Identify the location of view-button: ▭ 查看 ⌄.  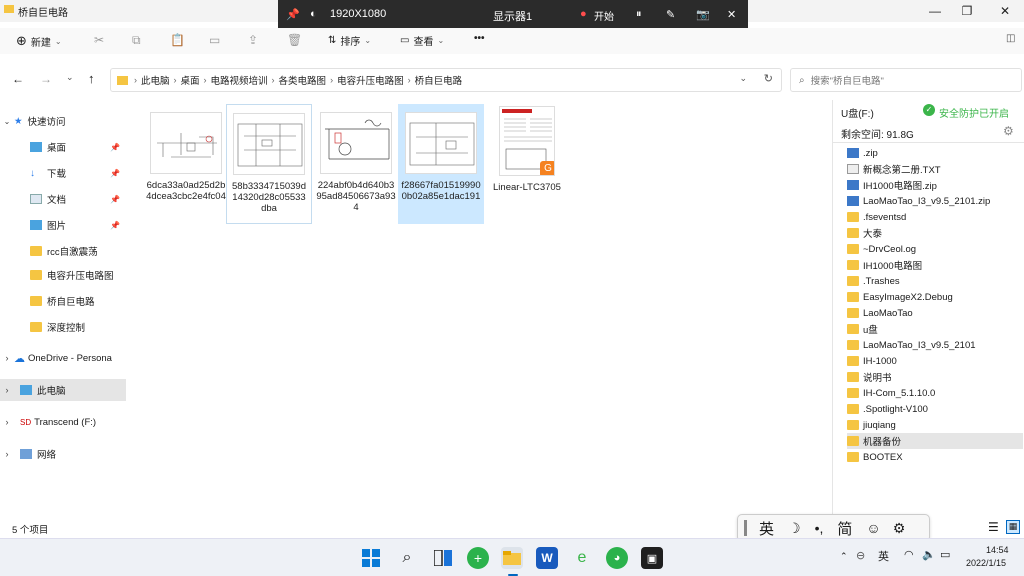
(422, 40).